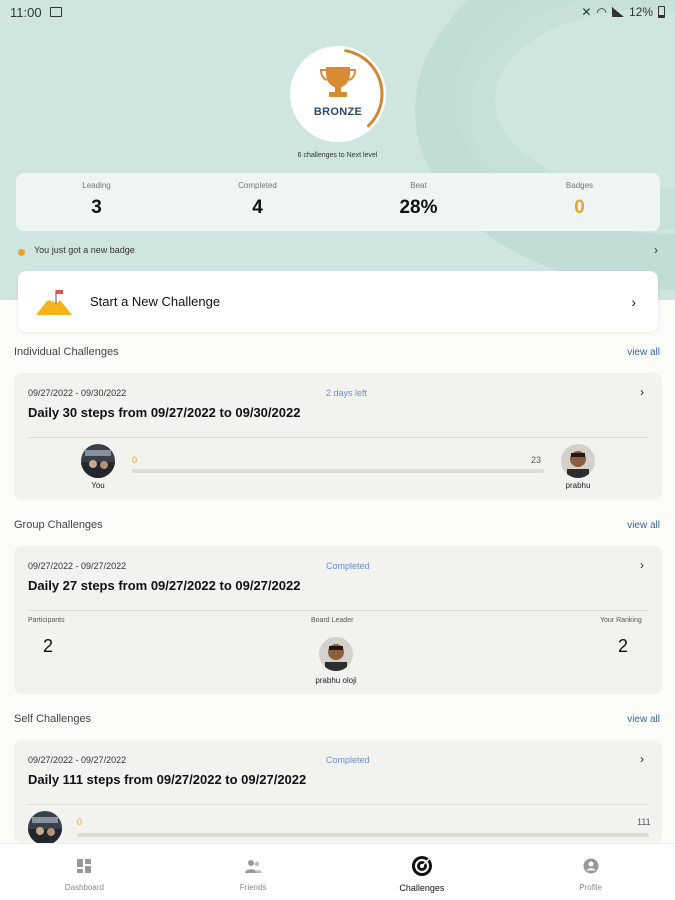 The height and width of the screenshot is (900, 675). What do you see at coordinates (617, 12) in the screenshot?
I see `signal-icon` at bounding box center [617, 12].